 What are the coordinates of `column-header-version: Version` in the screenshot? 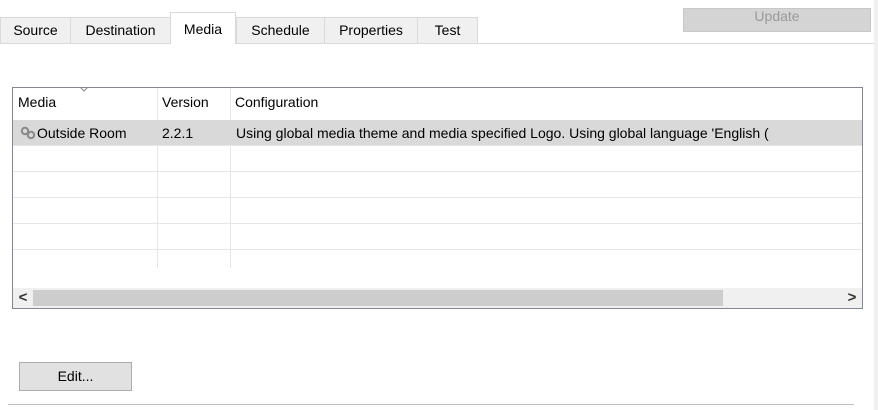 It's located at (194, 99).